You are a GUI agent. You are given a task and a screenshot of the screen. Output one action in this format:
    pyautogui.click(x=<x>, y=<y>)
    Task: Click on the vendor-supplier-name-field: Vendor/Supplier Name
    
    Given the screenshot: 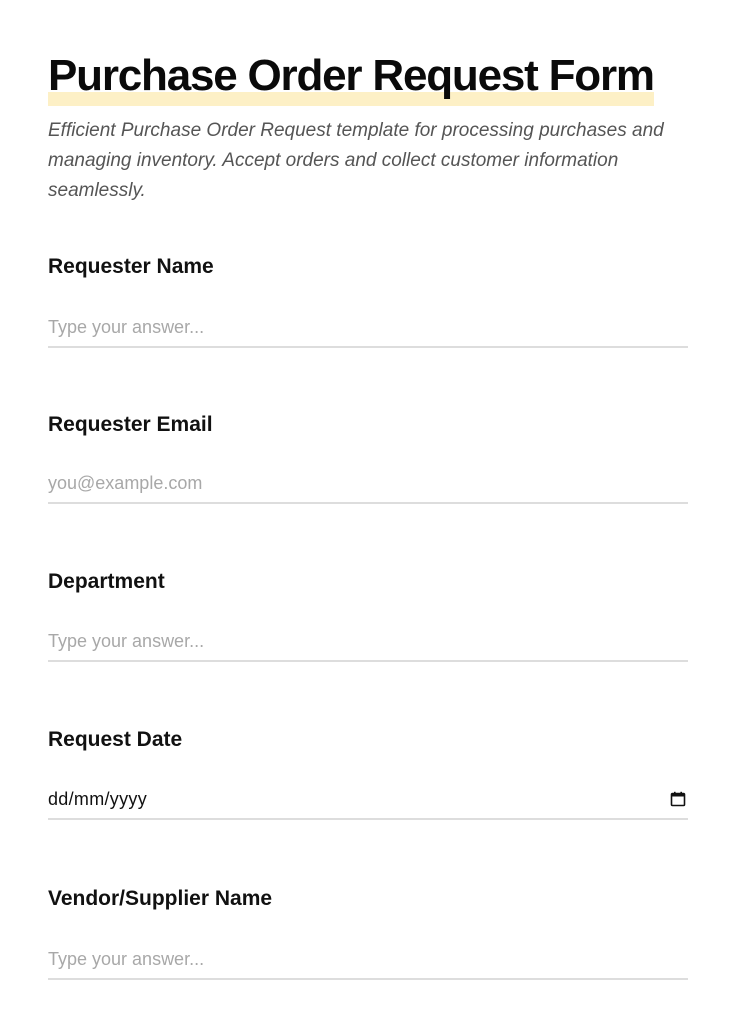 What is the action you would take?
    pyautogui.click(x=368, y=933)
    